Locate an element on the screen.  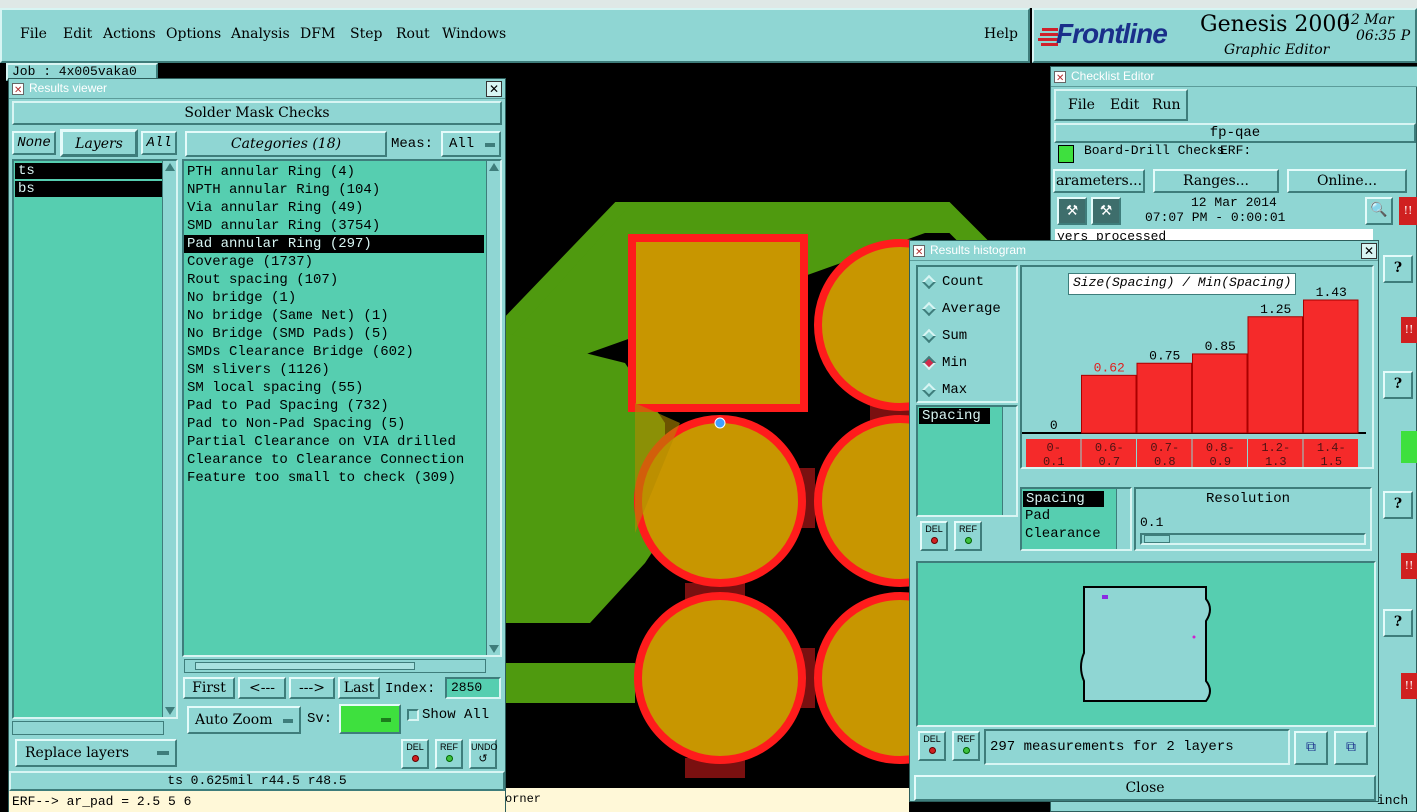
resolution-item: Clearance is located at coordinates (1076, 534).